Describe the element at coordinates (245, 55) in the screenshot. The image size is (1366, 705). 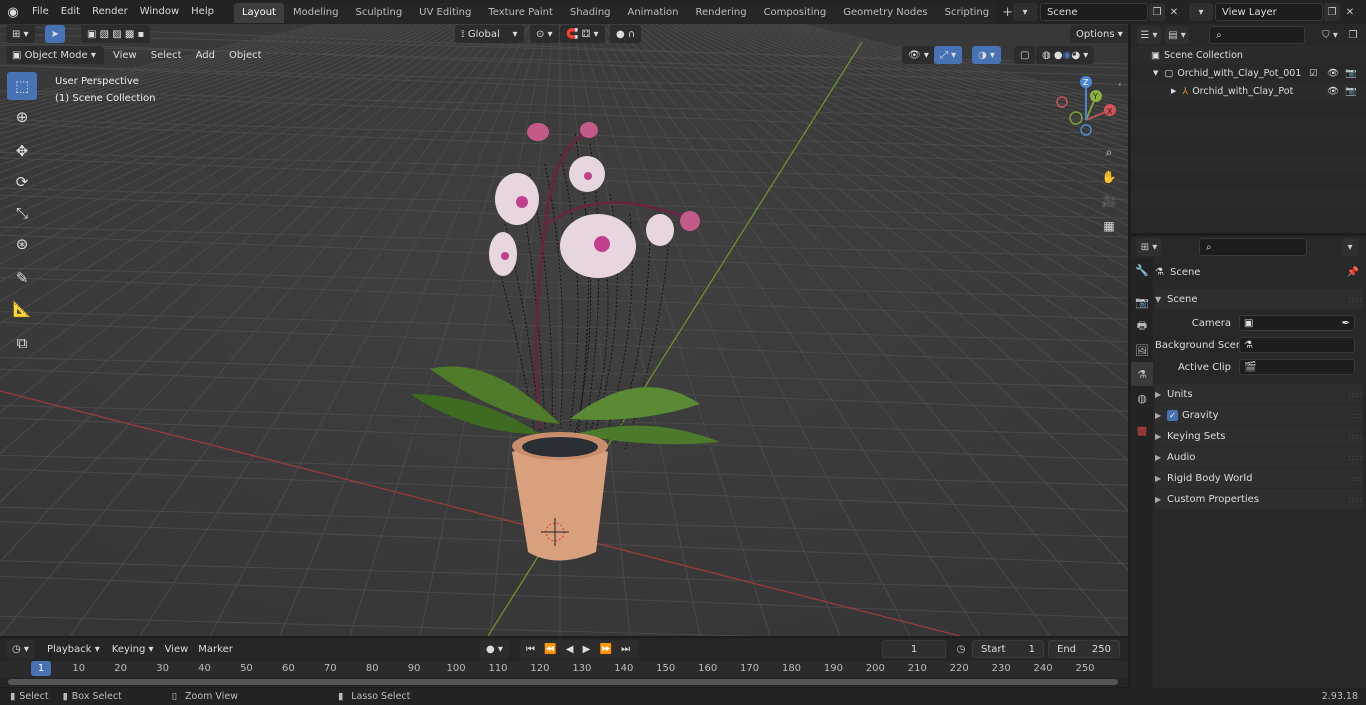
I see `menu-object: Object` at that location.